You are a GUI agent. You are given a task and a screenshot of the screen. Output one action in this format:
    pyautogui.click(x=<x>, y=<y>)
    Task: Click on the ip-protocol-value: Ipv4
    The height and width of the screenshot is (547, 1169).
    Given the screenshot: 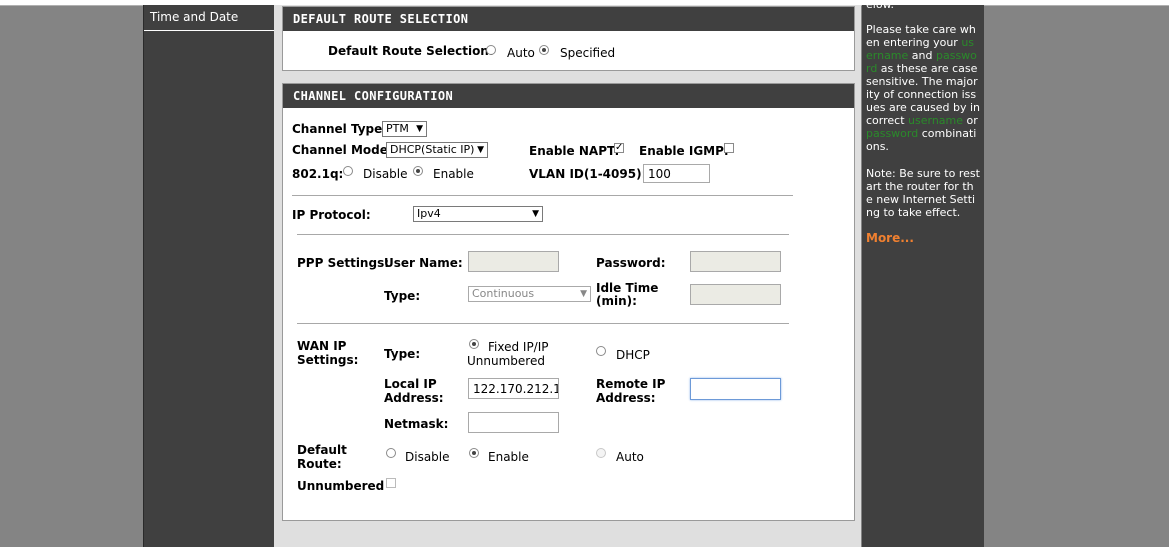 What is the action you would take?
    pyautogui.click(x=429, y=213)
    